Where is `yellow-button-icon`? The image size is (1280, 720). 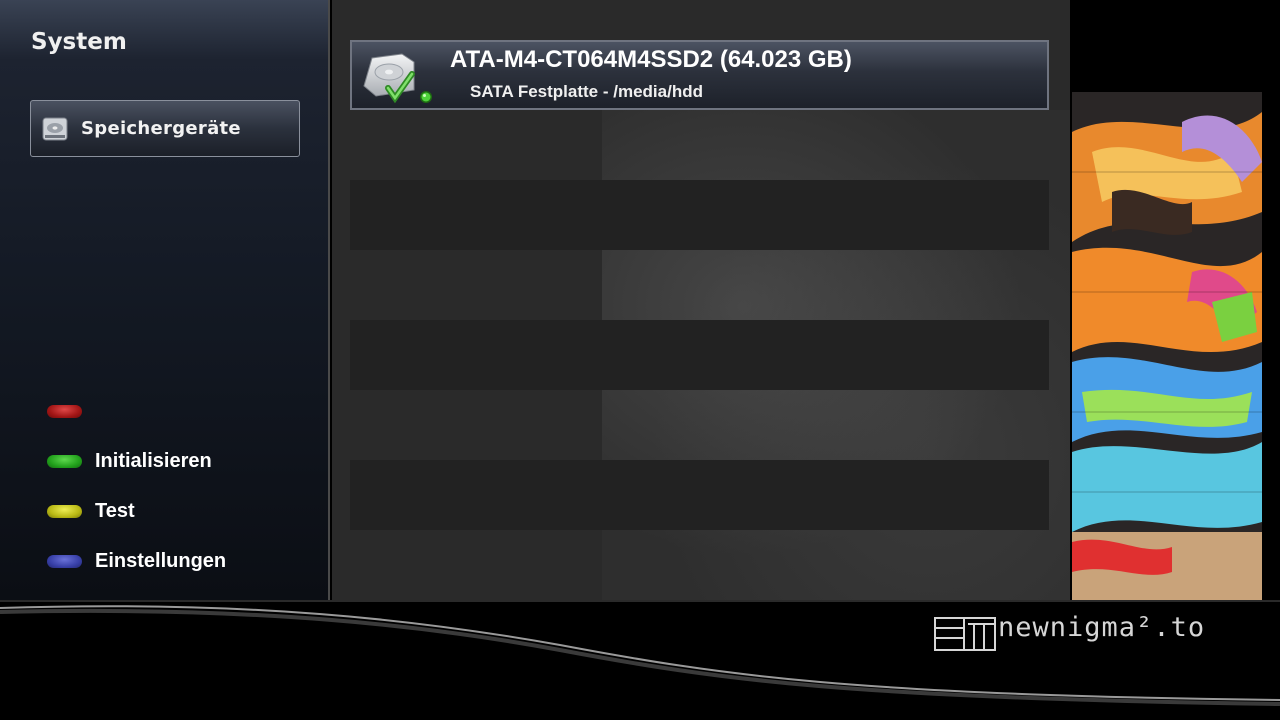 yellow-button-icon is located at coordinates (64, 511).